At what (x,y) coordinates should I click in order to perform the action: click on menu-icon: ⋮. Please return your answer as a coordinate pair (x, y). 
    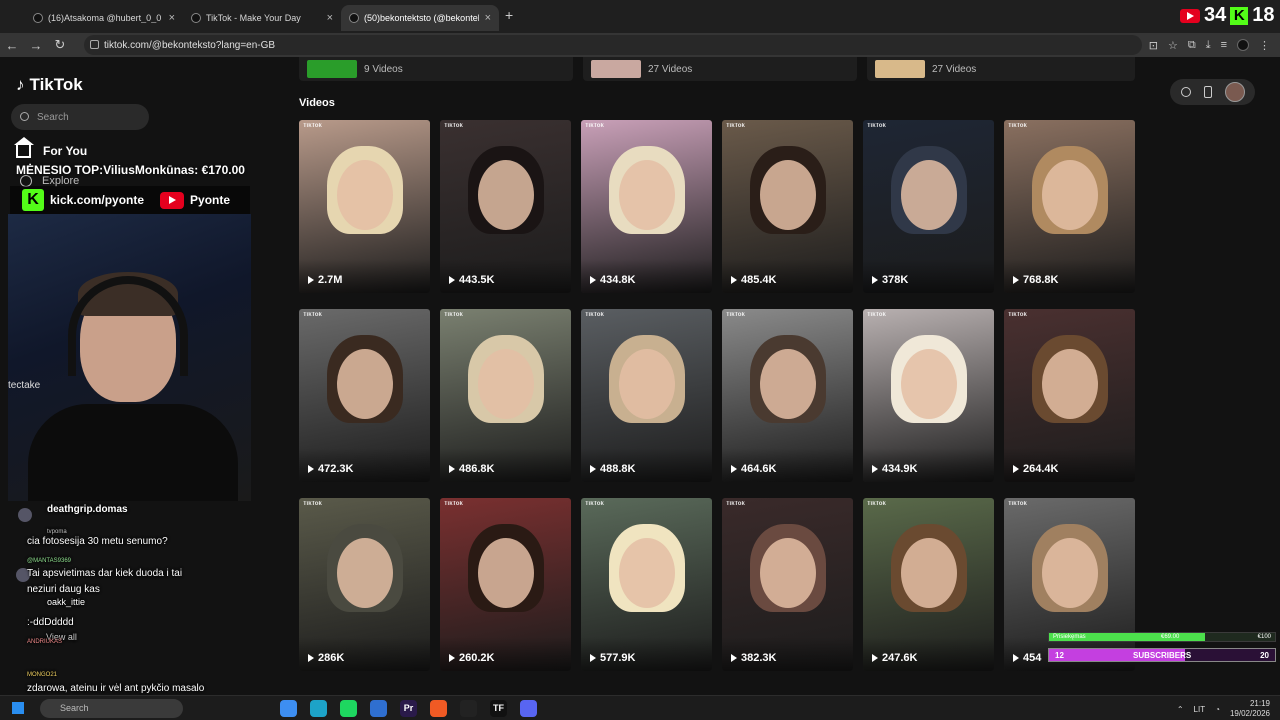
    Looking at the image, I should click on (1264, 45).